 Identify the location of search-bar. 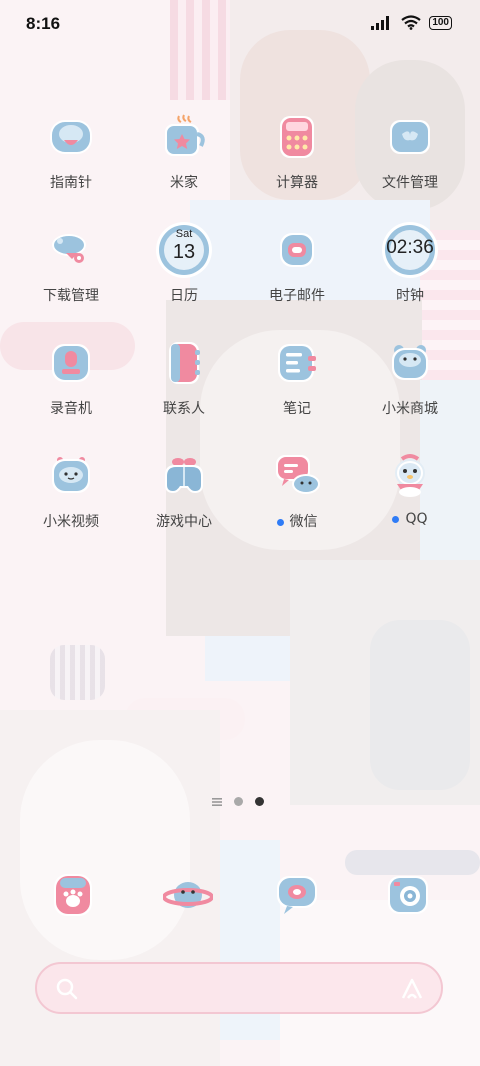
(239, 988).